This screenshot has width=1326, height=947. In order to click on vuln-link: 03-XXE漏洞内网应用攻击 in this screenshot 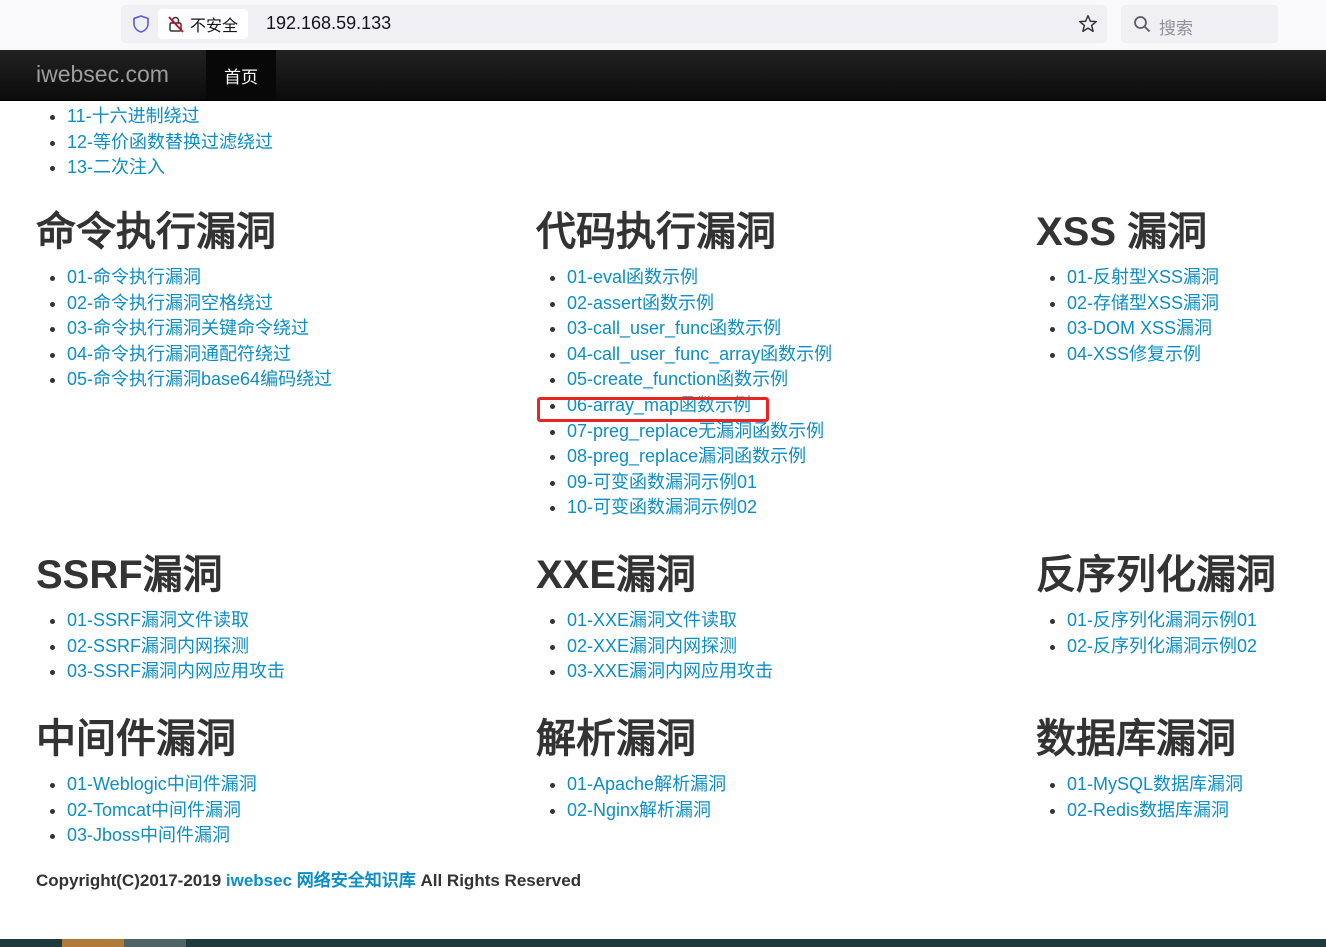, I will do `click(670, 671)`.